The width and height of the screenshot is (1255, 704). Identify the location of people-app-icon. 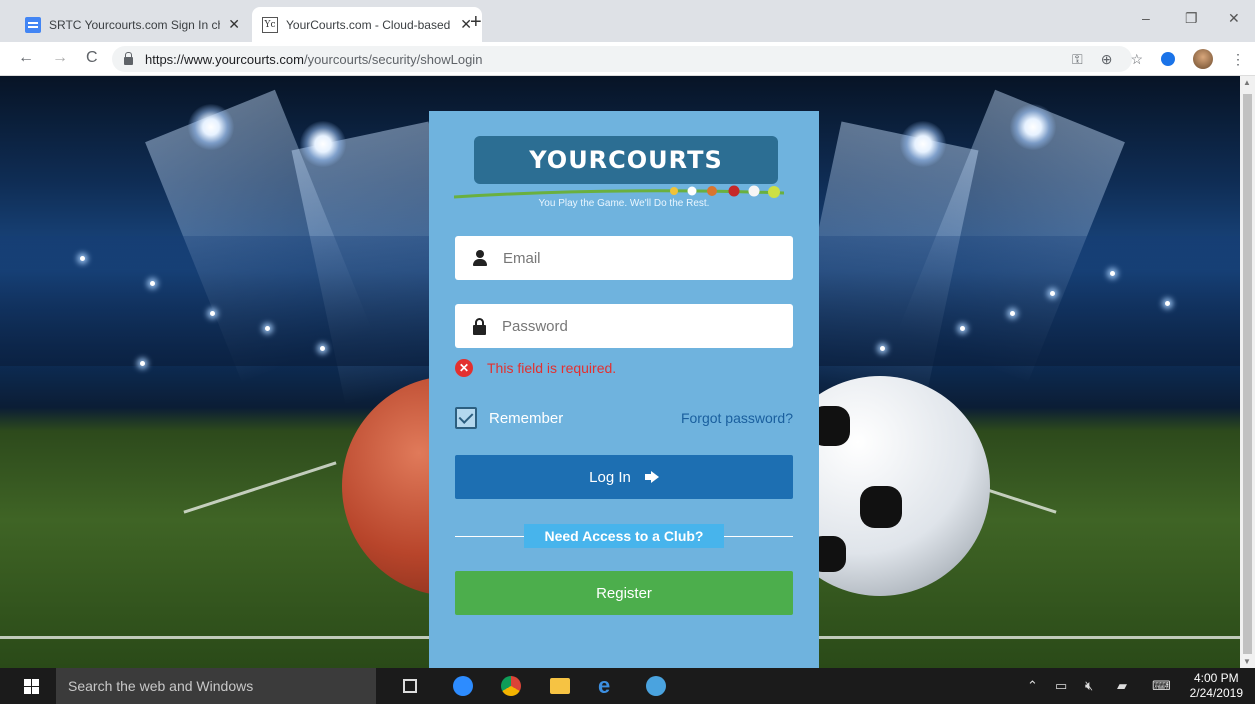
(656, 686).